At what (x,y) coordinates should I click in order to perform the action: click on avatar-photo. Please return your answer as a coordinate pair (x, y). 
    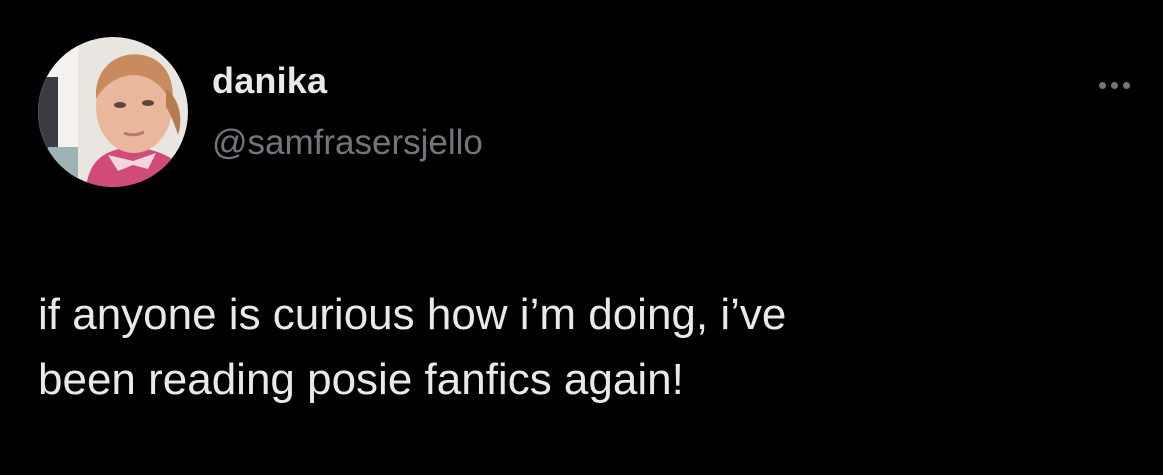
    Looking at the image, I should click on (113, 112).